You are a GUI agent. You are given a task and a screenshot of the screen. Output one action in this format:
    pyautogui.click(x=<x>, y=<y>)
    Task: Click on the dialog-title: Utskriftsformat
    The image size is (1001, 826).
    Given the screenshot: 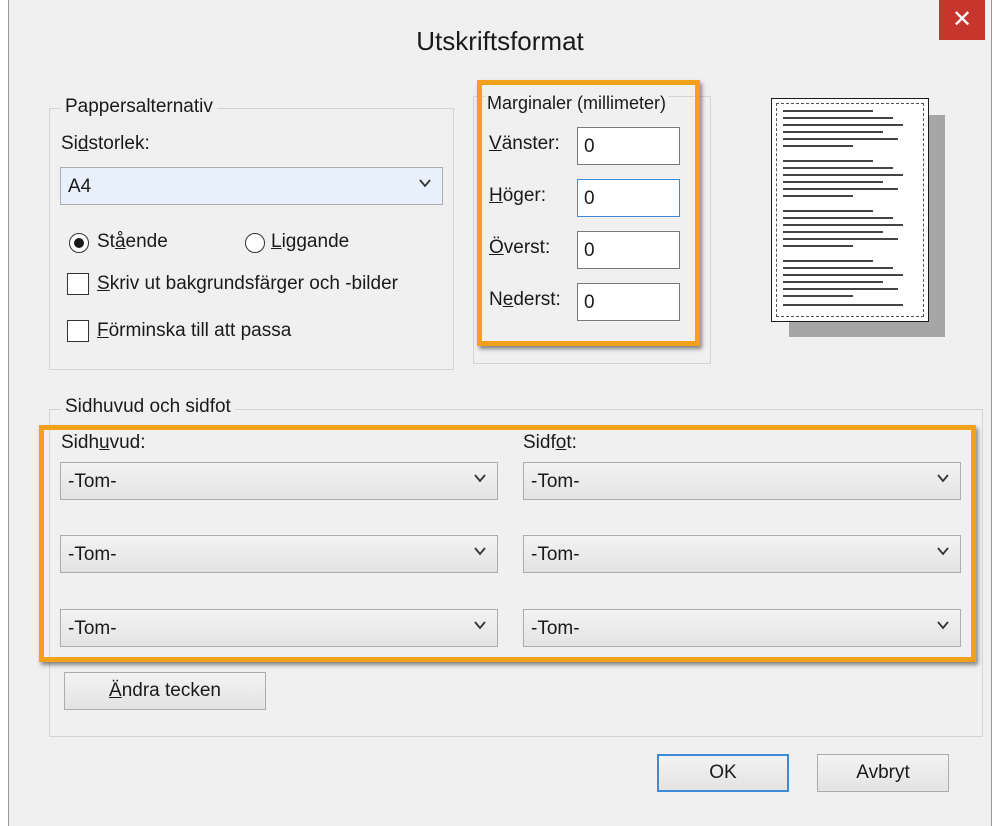 What is the action you would take?
    pyautogui.click(x=500, y=41)
    